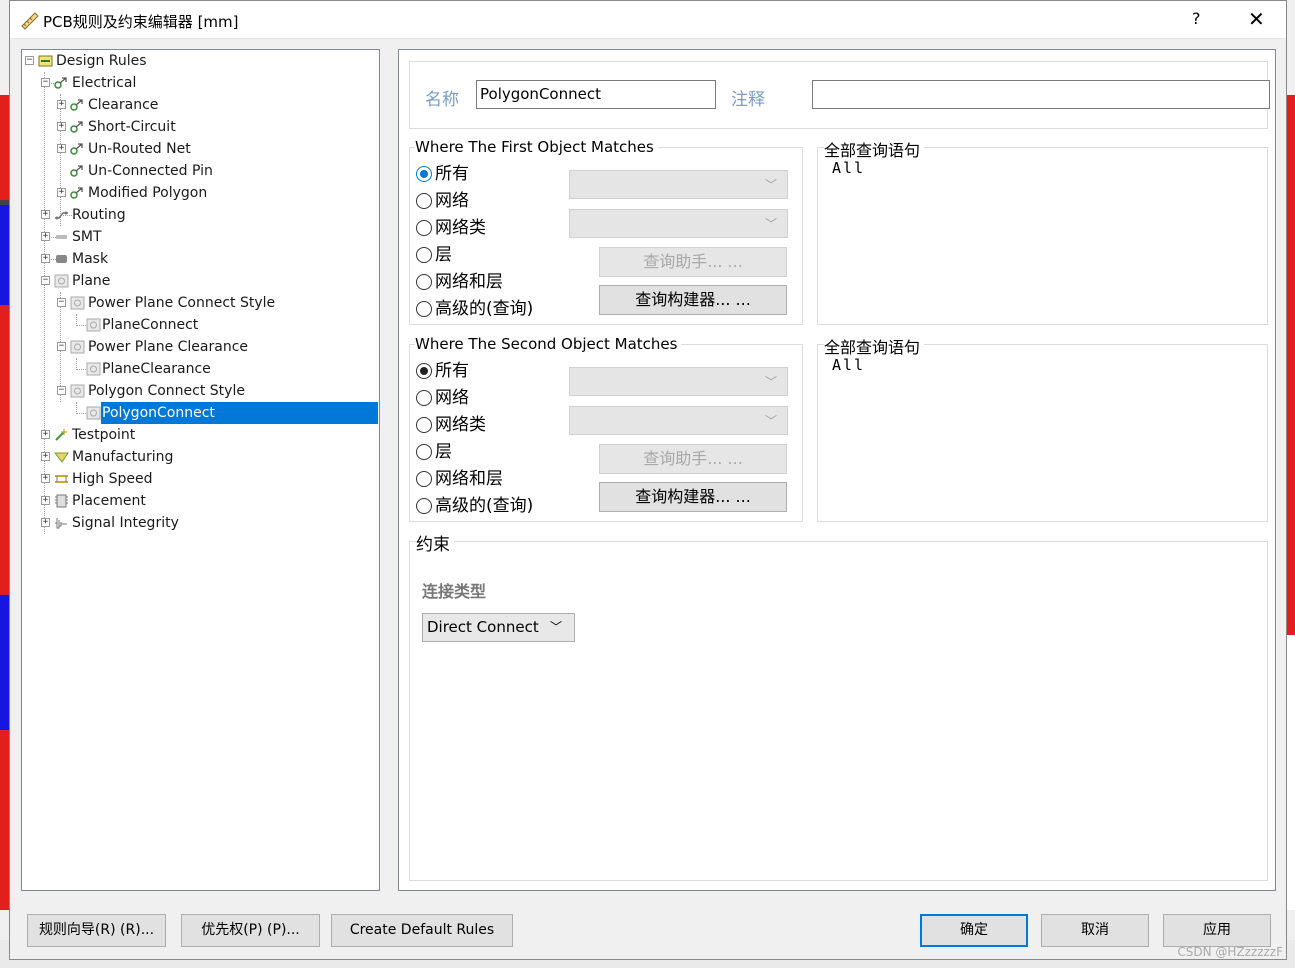 This screenshot has width=1295, height=968. I want to click on tree-item-plane: − Plane, so click(200, 281).